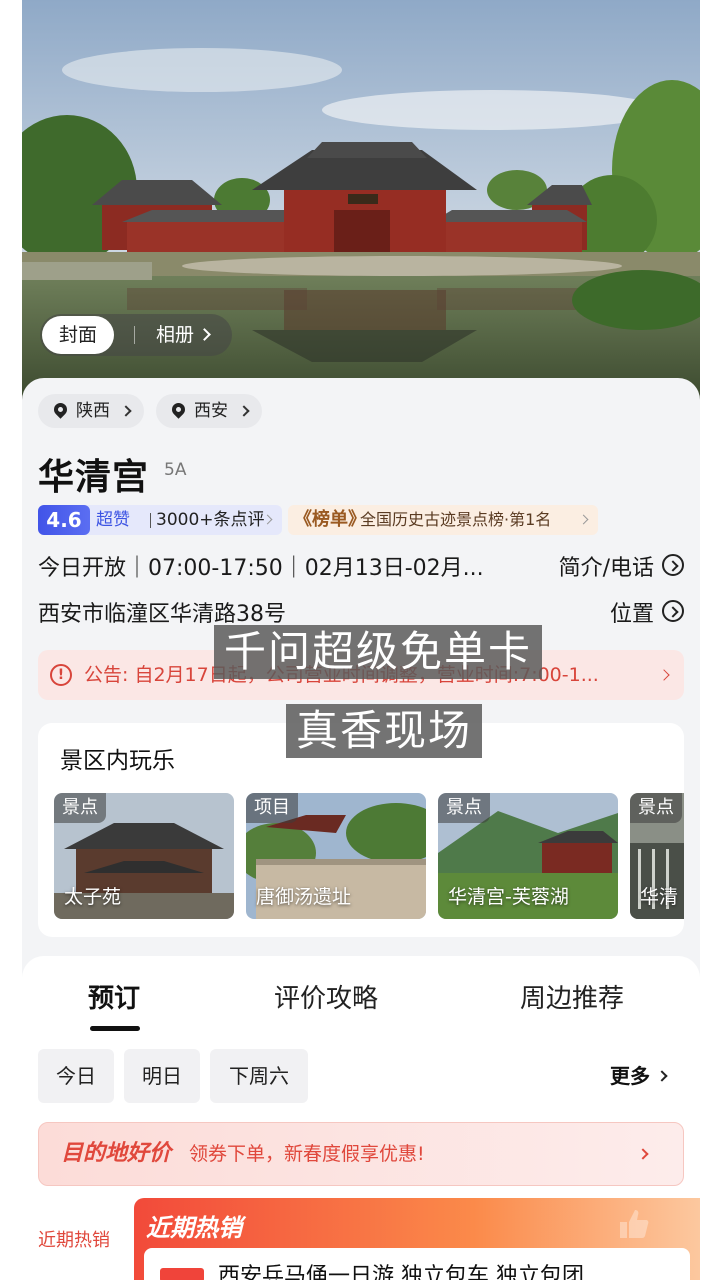 The image size is (721, 1280). I want to click on date-next-saturday: 下周六, so click(259, 1076).